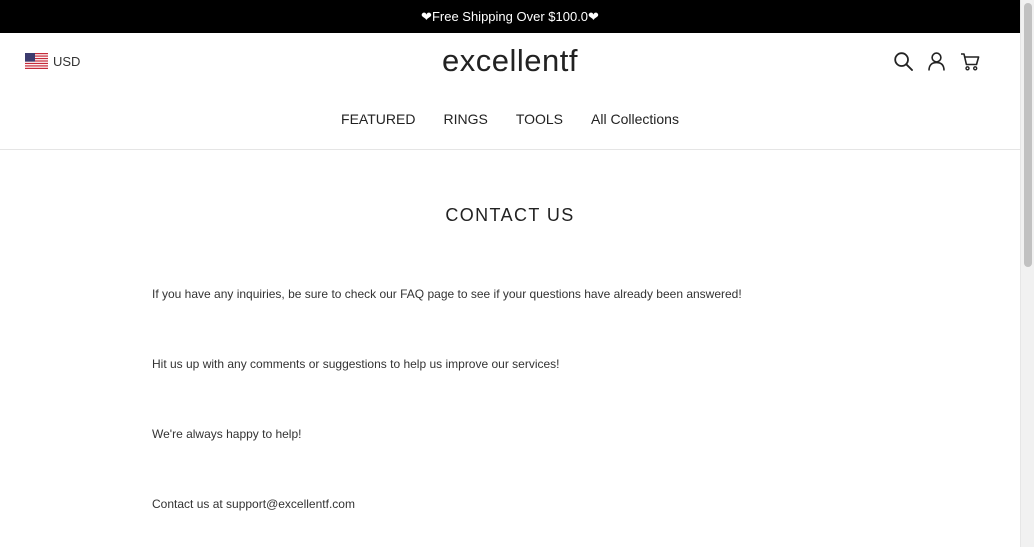  Describe the element at coordinates (1028, 135) in the screenshot. I see `scrollbar-thumb` at that location.